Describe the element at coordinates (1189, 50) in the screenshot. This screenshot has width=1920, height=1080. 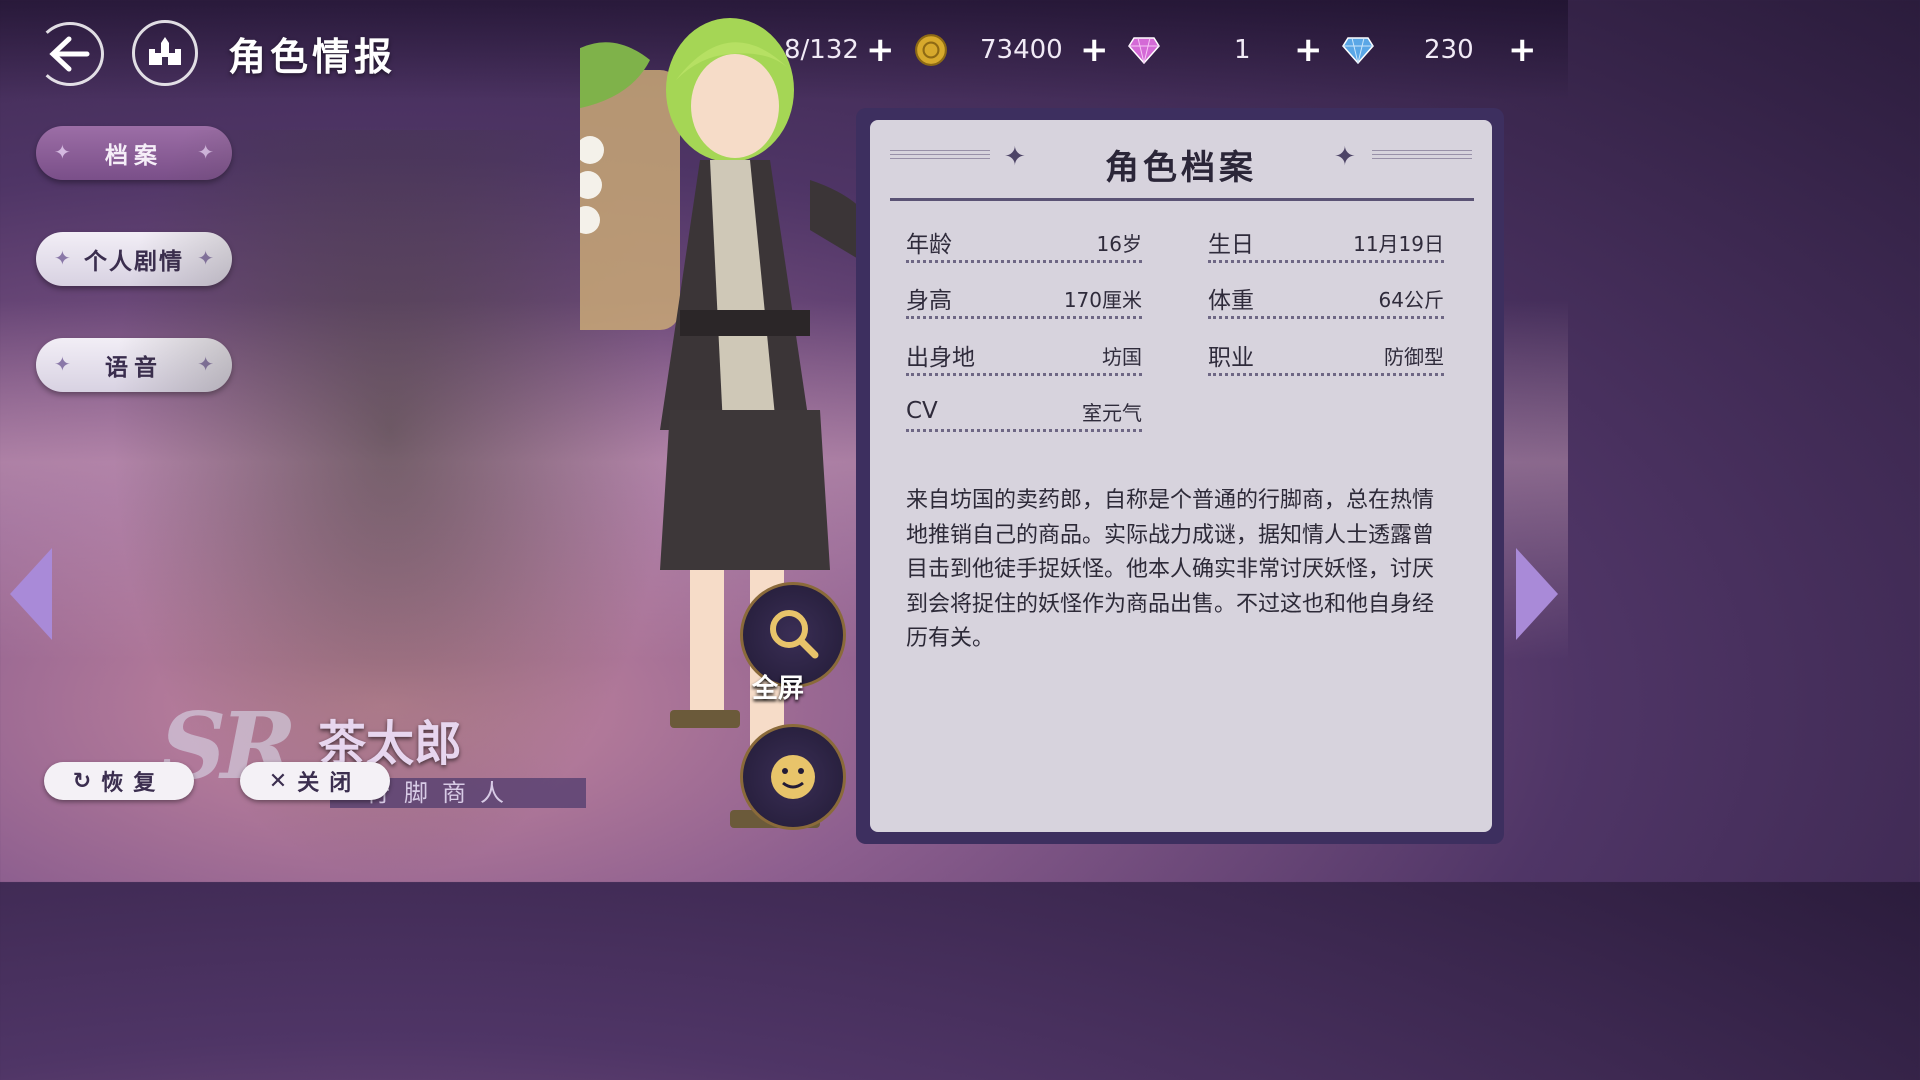
I see `pink-gem-counter: 1` at that location.